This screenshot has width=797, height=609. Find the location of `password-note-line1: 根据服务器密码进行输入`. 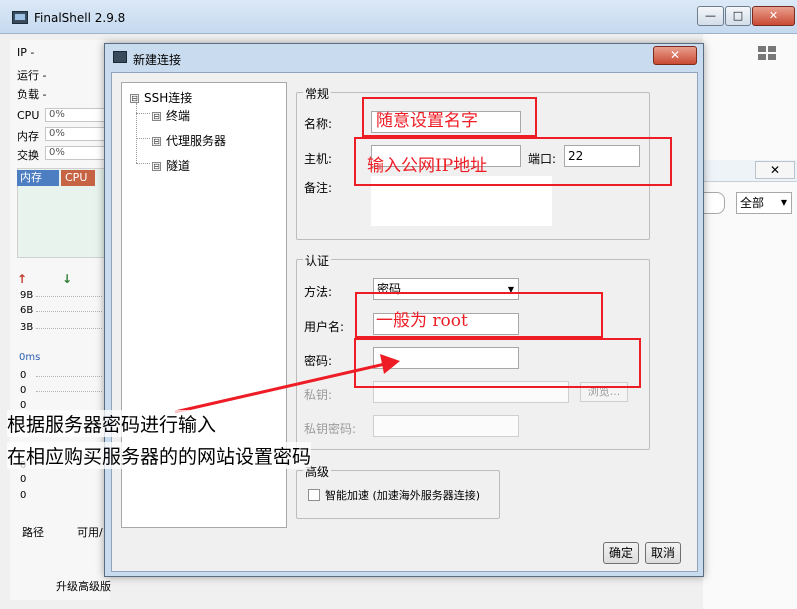

password-note-line1: 根据服务器密码进行输入 is located at coordinates (112, 423).